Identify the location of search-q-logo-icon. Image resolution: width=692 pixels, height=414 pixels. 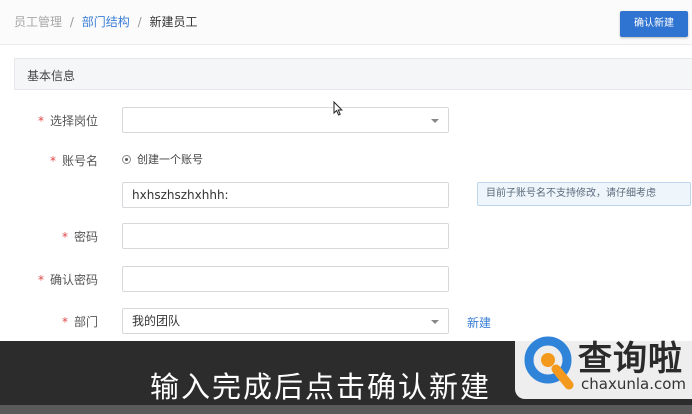
(549, 365).